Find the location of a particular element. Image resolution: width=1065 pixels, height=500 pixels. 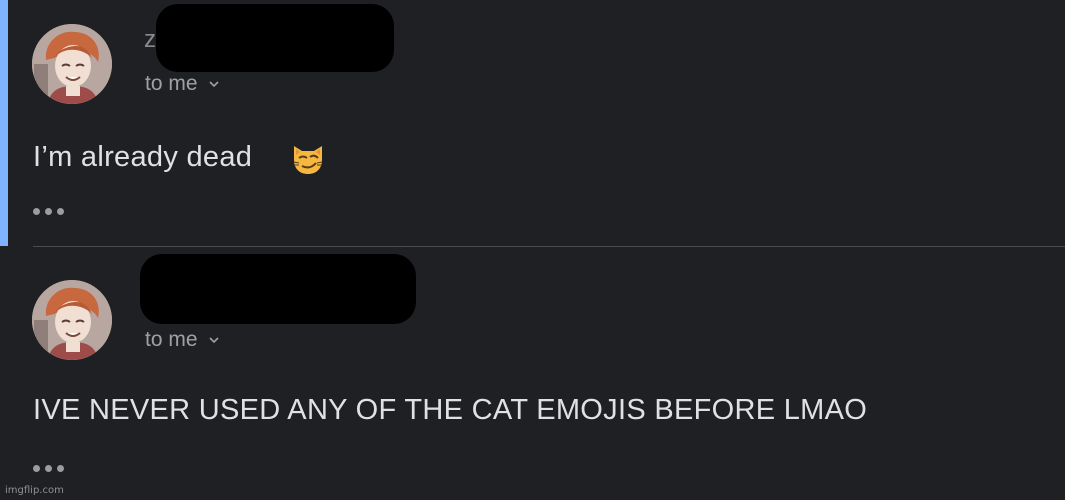

smirking-cat-emoji is located at coordinates (308, 160).